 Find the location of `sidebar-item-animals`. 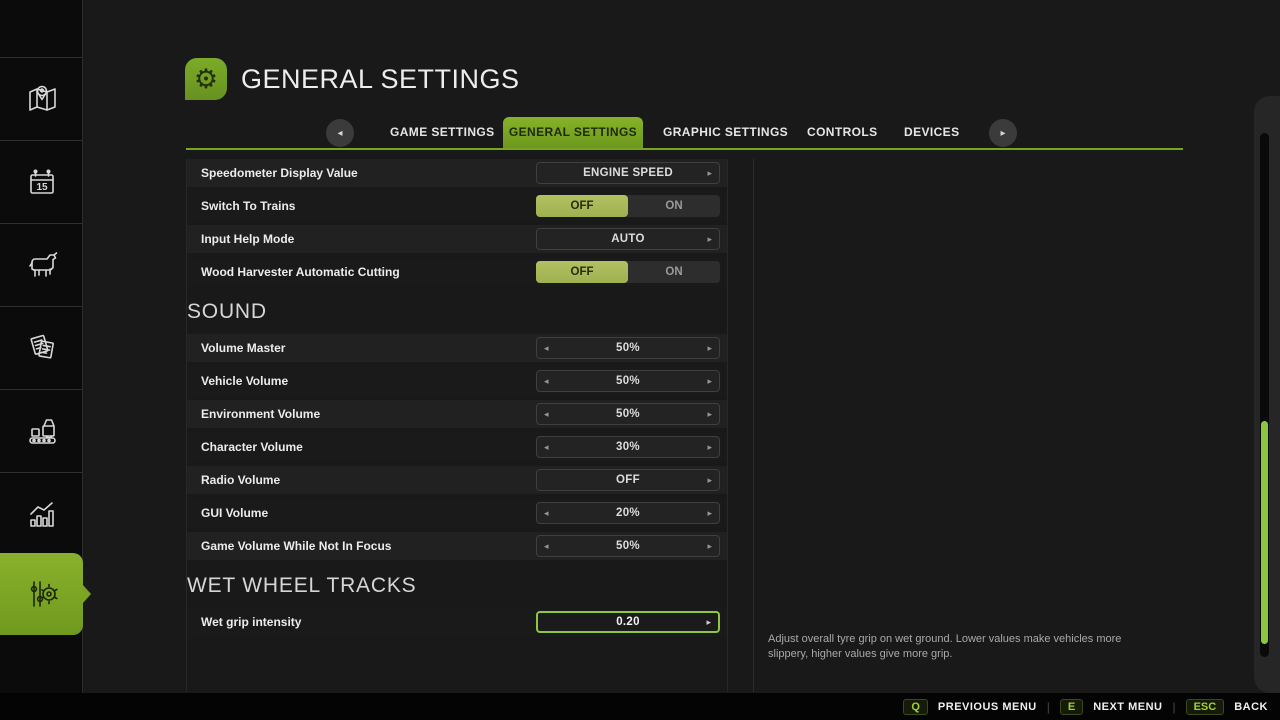

sidebar-item-animals is located at coordinates (41, 264).